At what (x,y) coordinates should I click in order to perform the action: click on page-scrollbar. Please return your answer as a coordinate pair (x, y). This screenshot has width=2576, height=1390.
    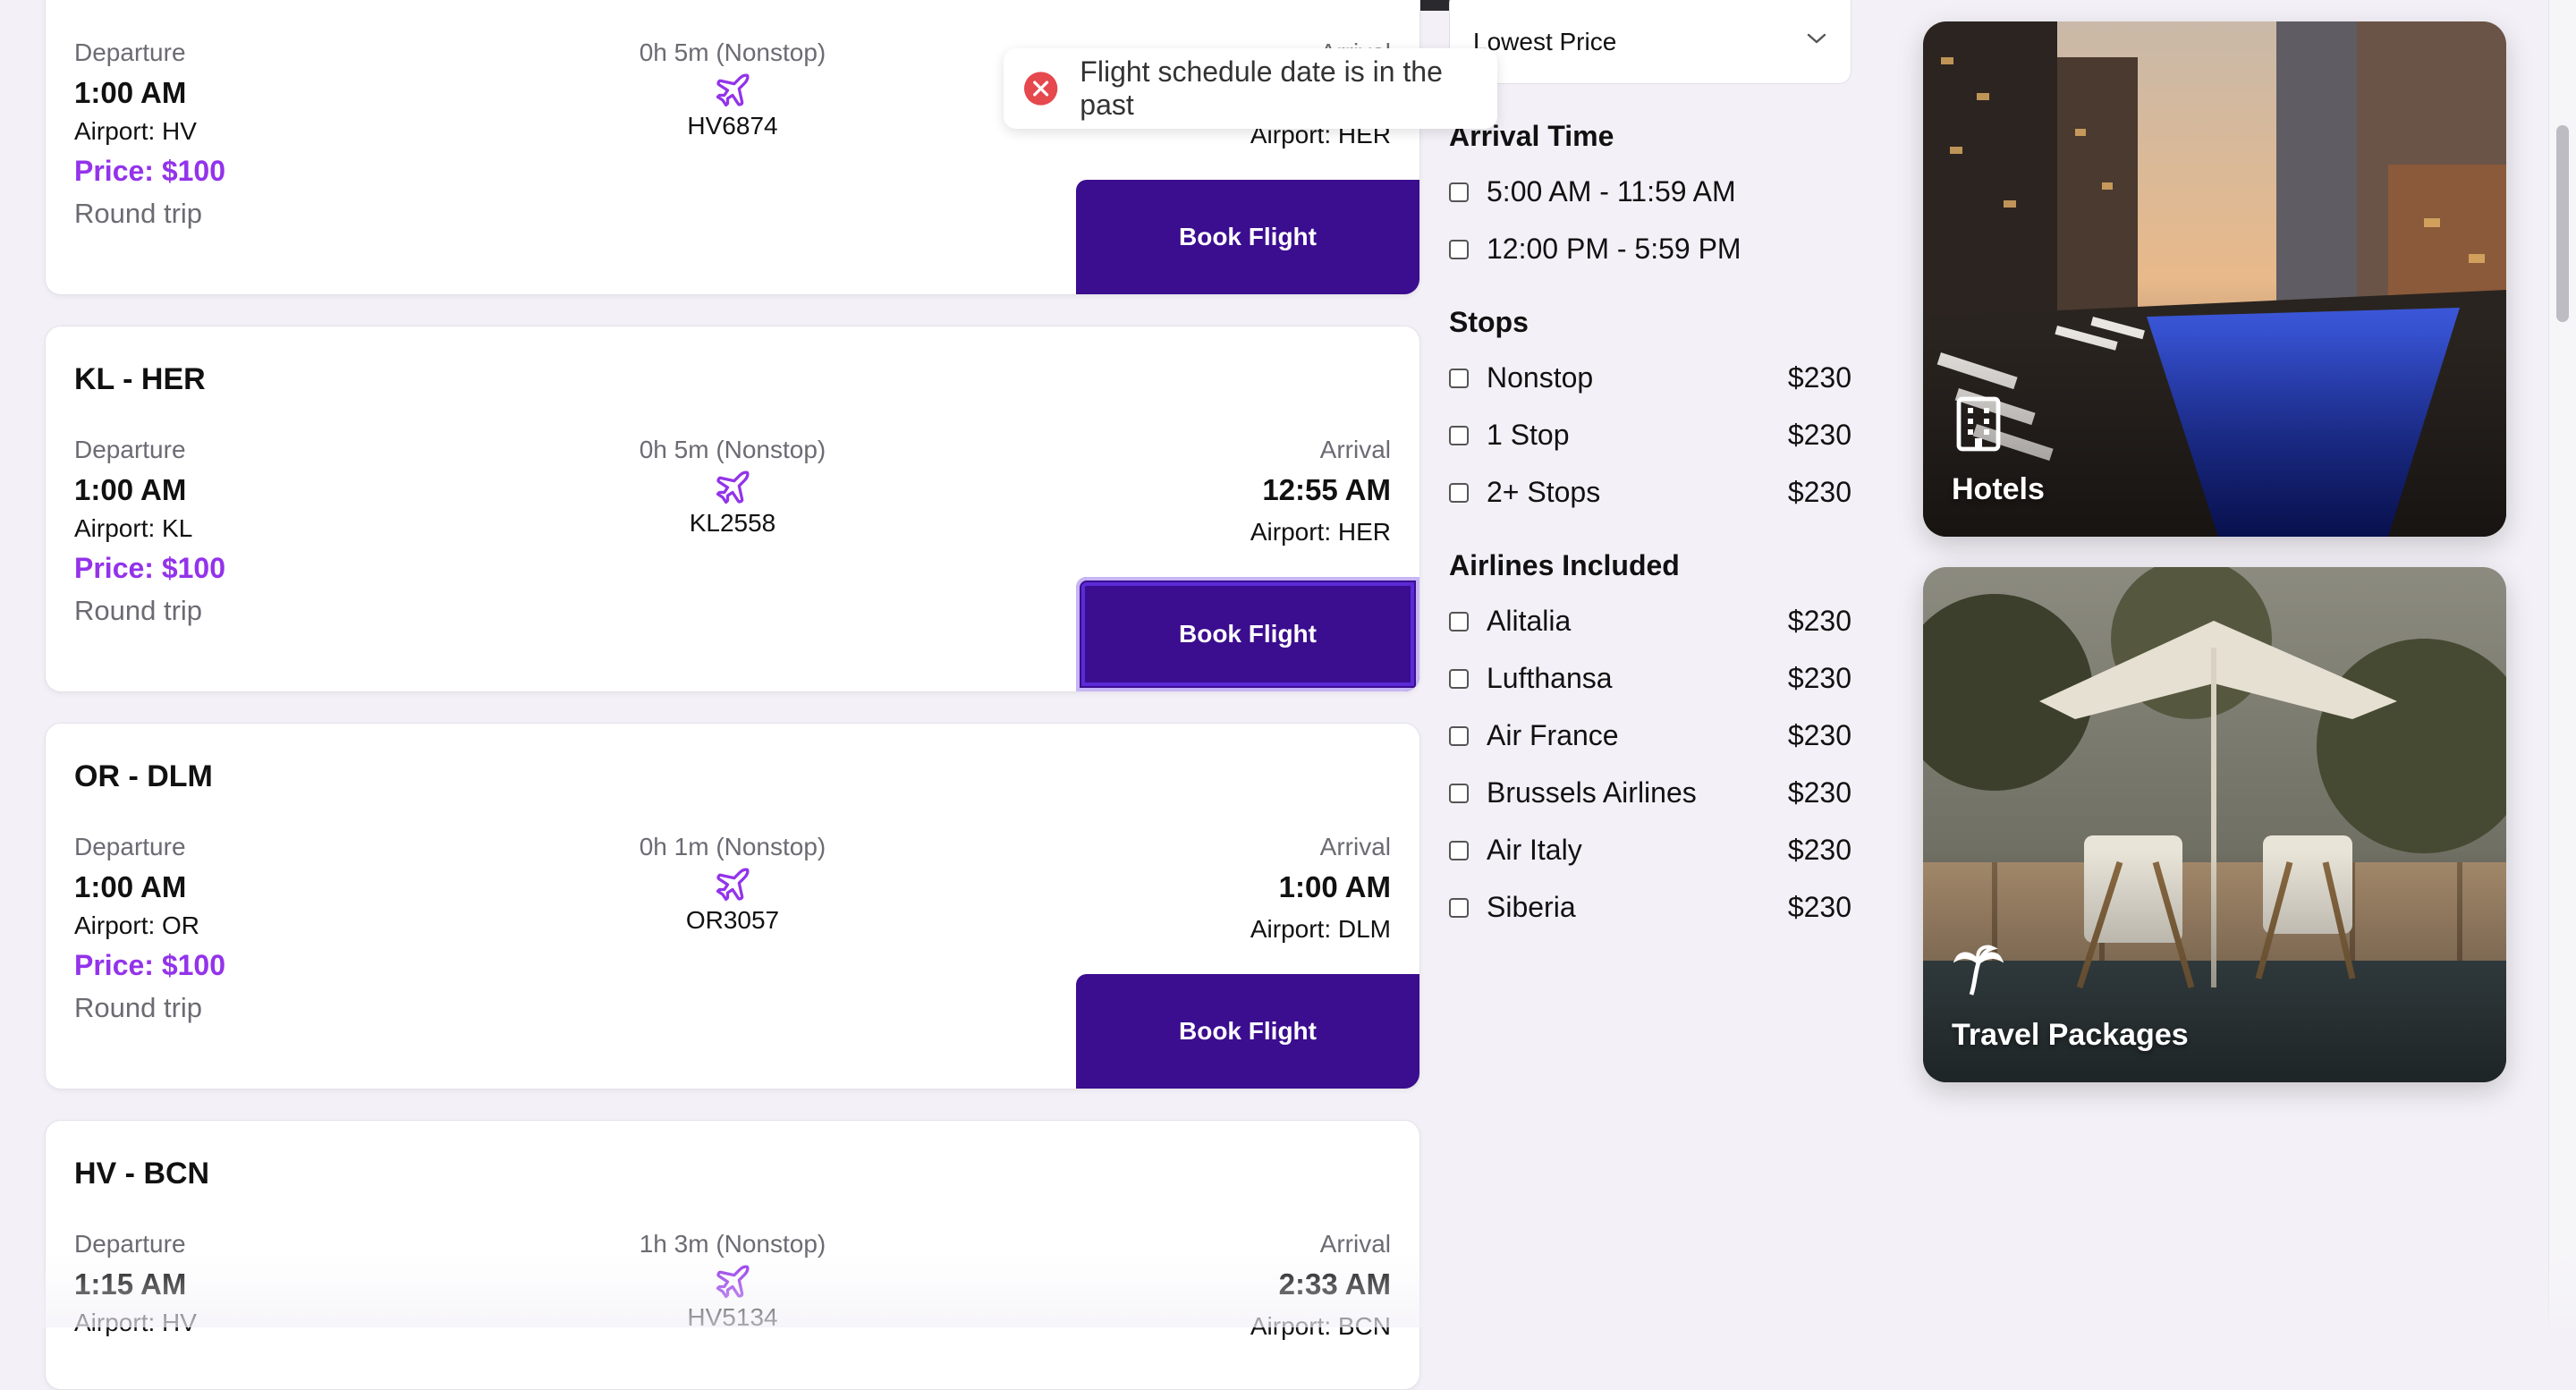
    Looking at the image, I should click on (2562, 663).